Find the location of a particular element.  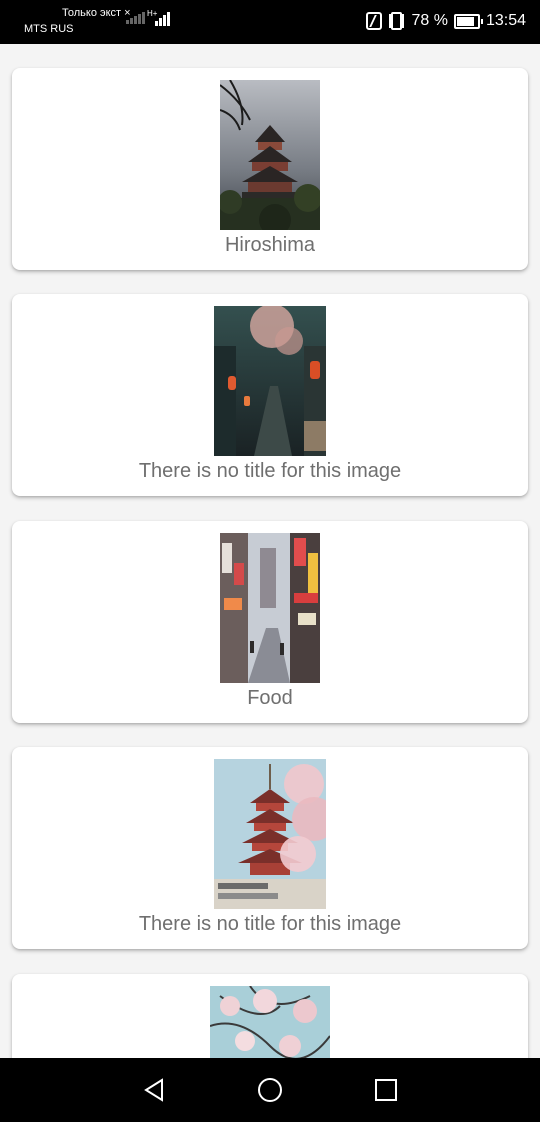

clock: 13:54 is located at coordinates (505, 20).